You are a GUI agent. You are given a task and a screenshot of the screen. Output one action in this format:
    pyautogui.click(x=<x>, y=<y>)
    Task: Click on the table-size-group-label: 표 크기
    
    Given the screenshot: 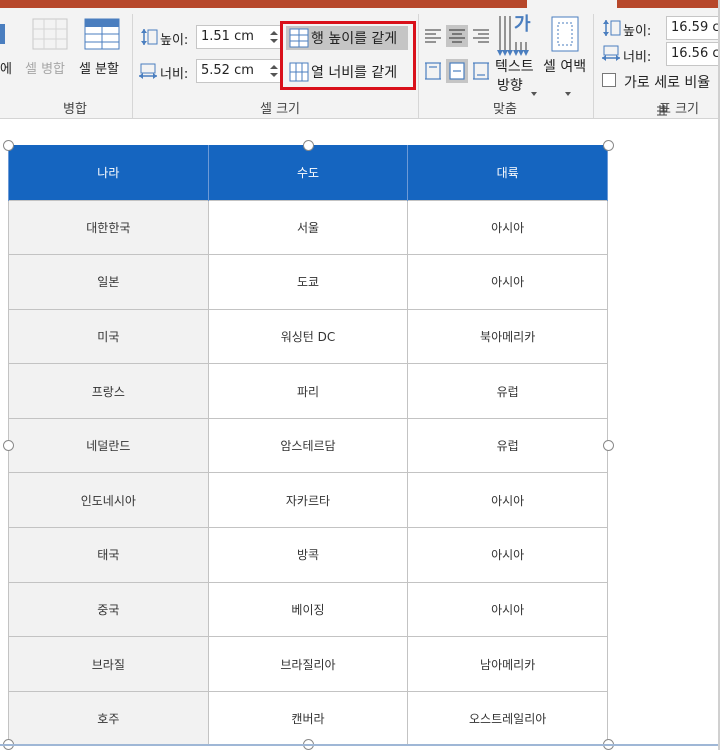 What is the action you would take?
    pyautogui.click(x=678, y=109)
    